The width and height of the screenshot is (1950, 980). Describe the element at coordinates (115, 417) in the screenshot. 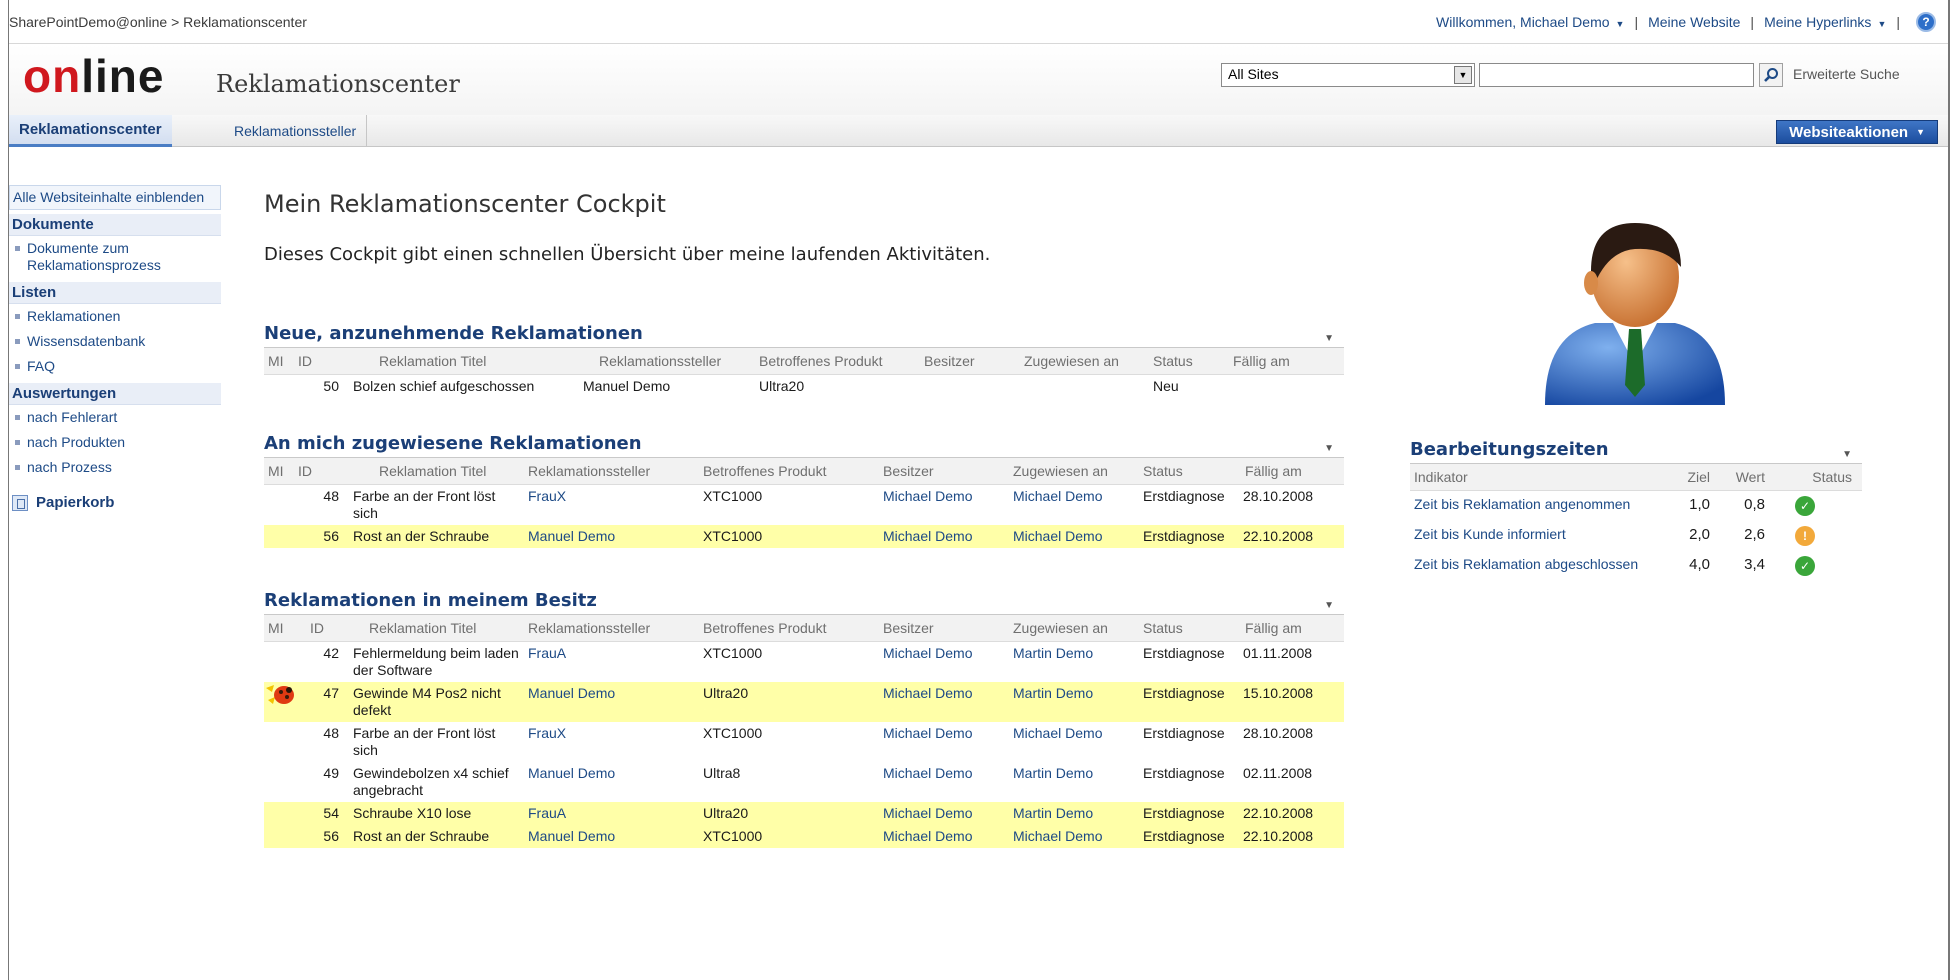

I see `ql-item-nach-fehlerart: nach Fehlerart` at that location.